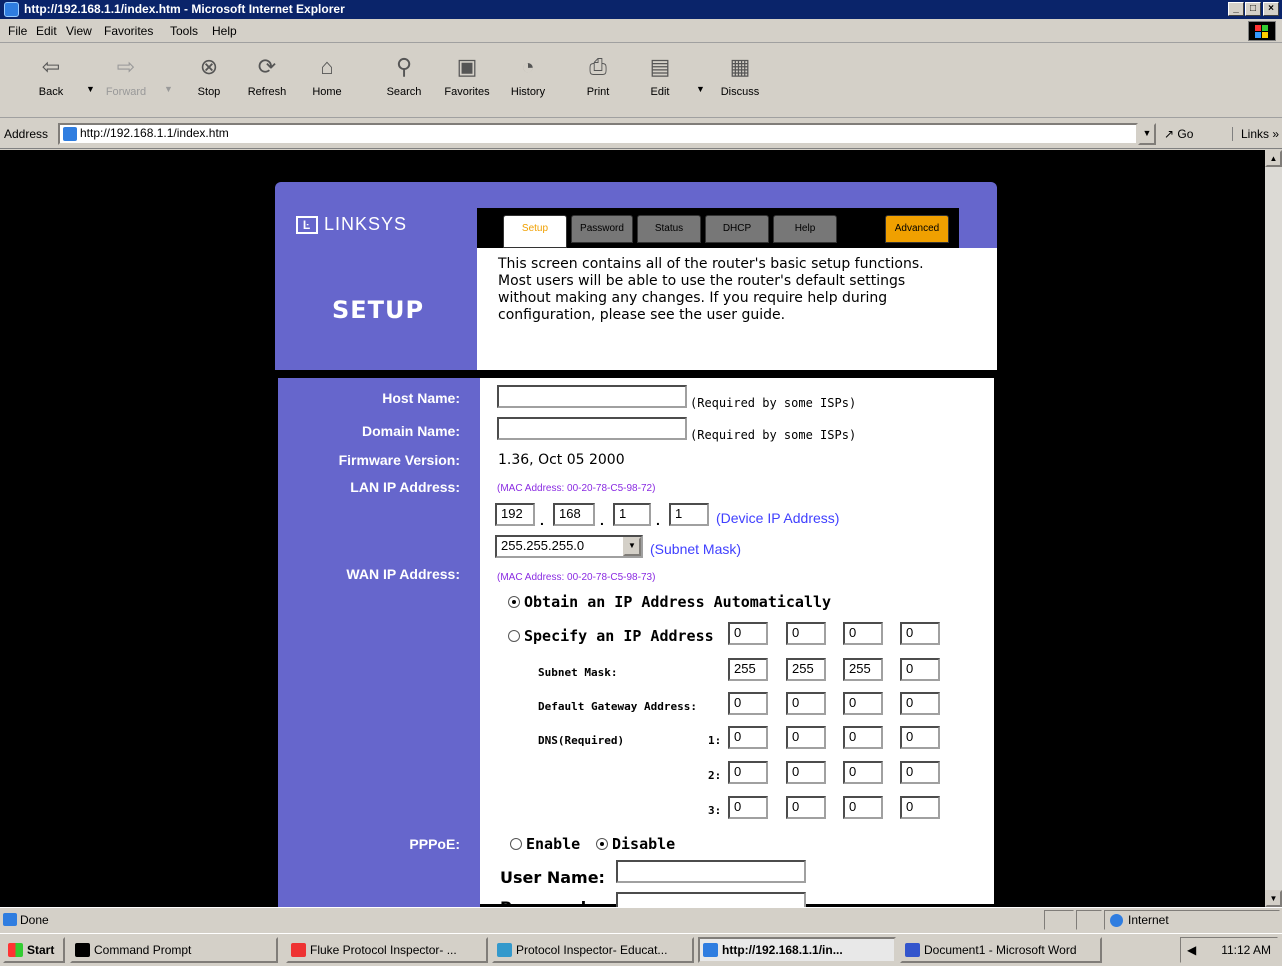 The height and width of the screenshot is (966, 1282). Describe the element at coordinates (806, 807) in the screenshot. I see `dns3-octet-2: 0` at that location.